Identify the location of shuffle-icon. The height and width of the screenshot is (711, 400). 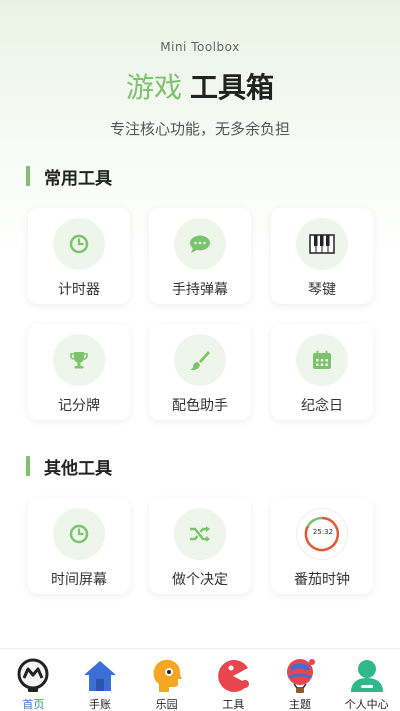
(200, 534).